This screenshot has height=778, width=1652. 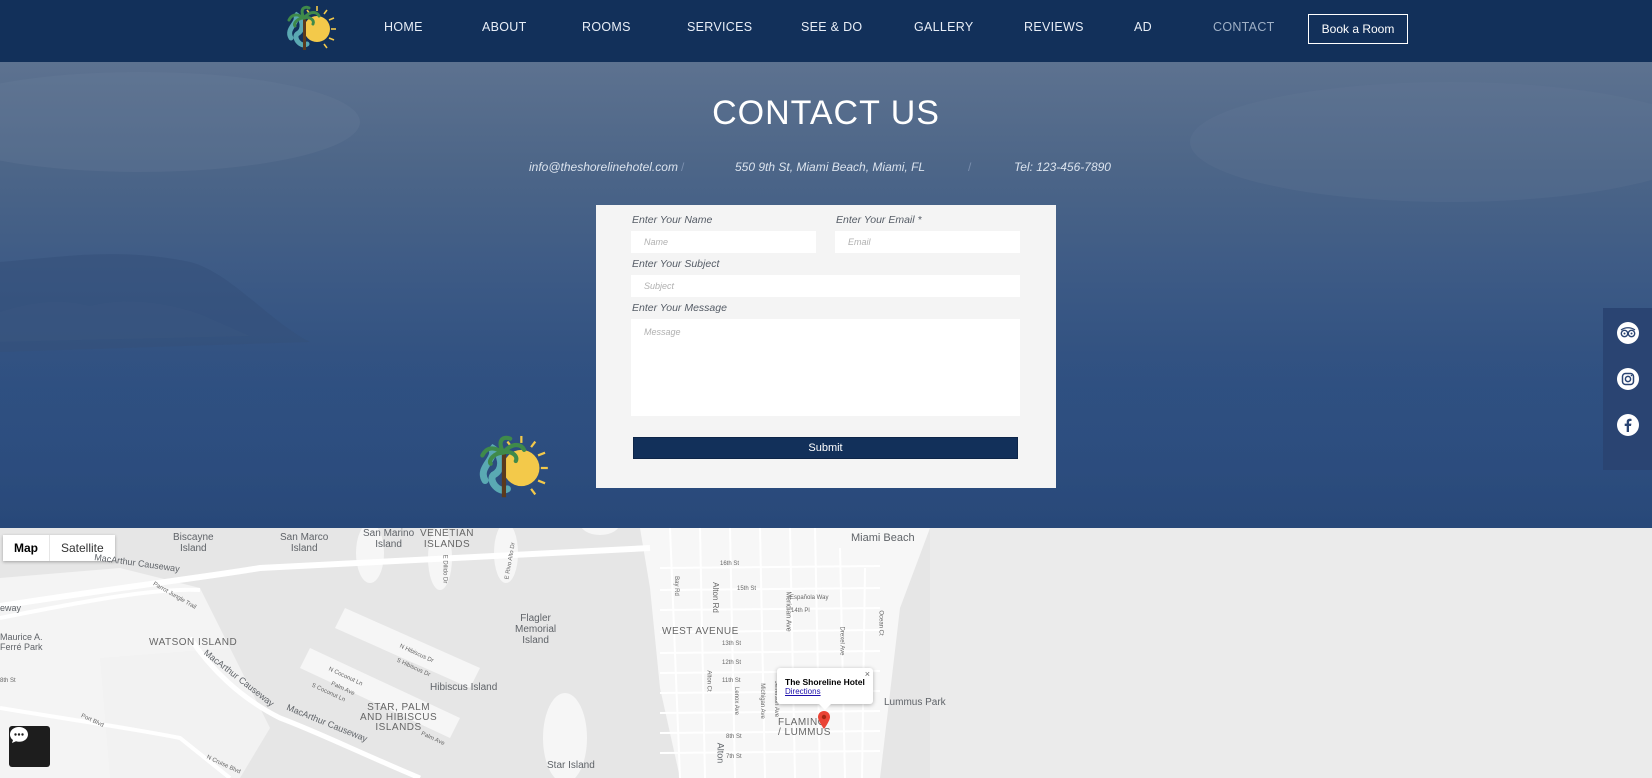 What do you see at coordinates (723, 242) in the screenshot?
I see `name-input` at bounding box center [723, 242].